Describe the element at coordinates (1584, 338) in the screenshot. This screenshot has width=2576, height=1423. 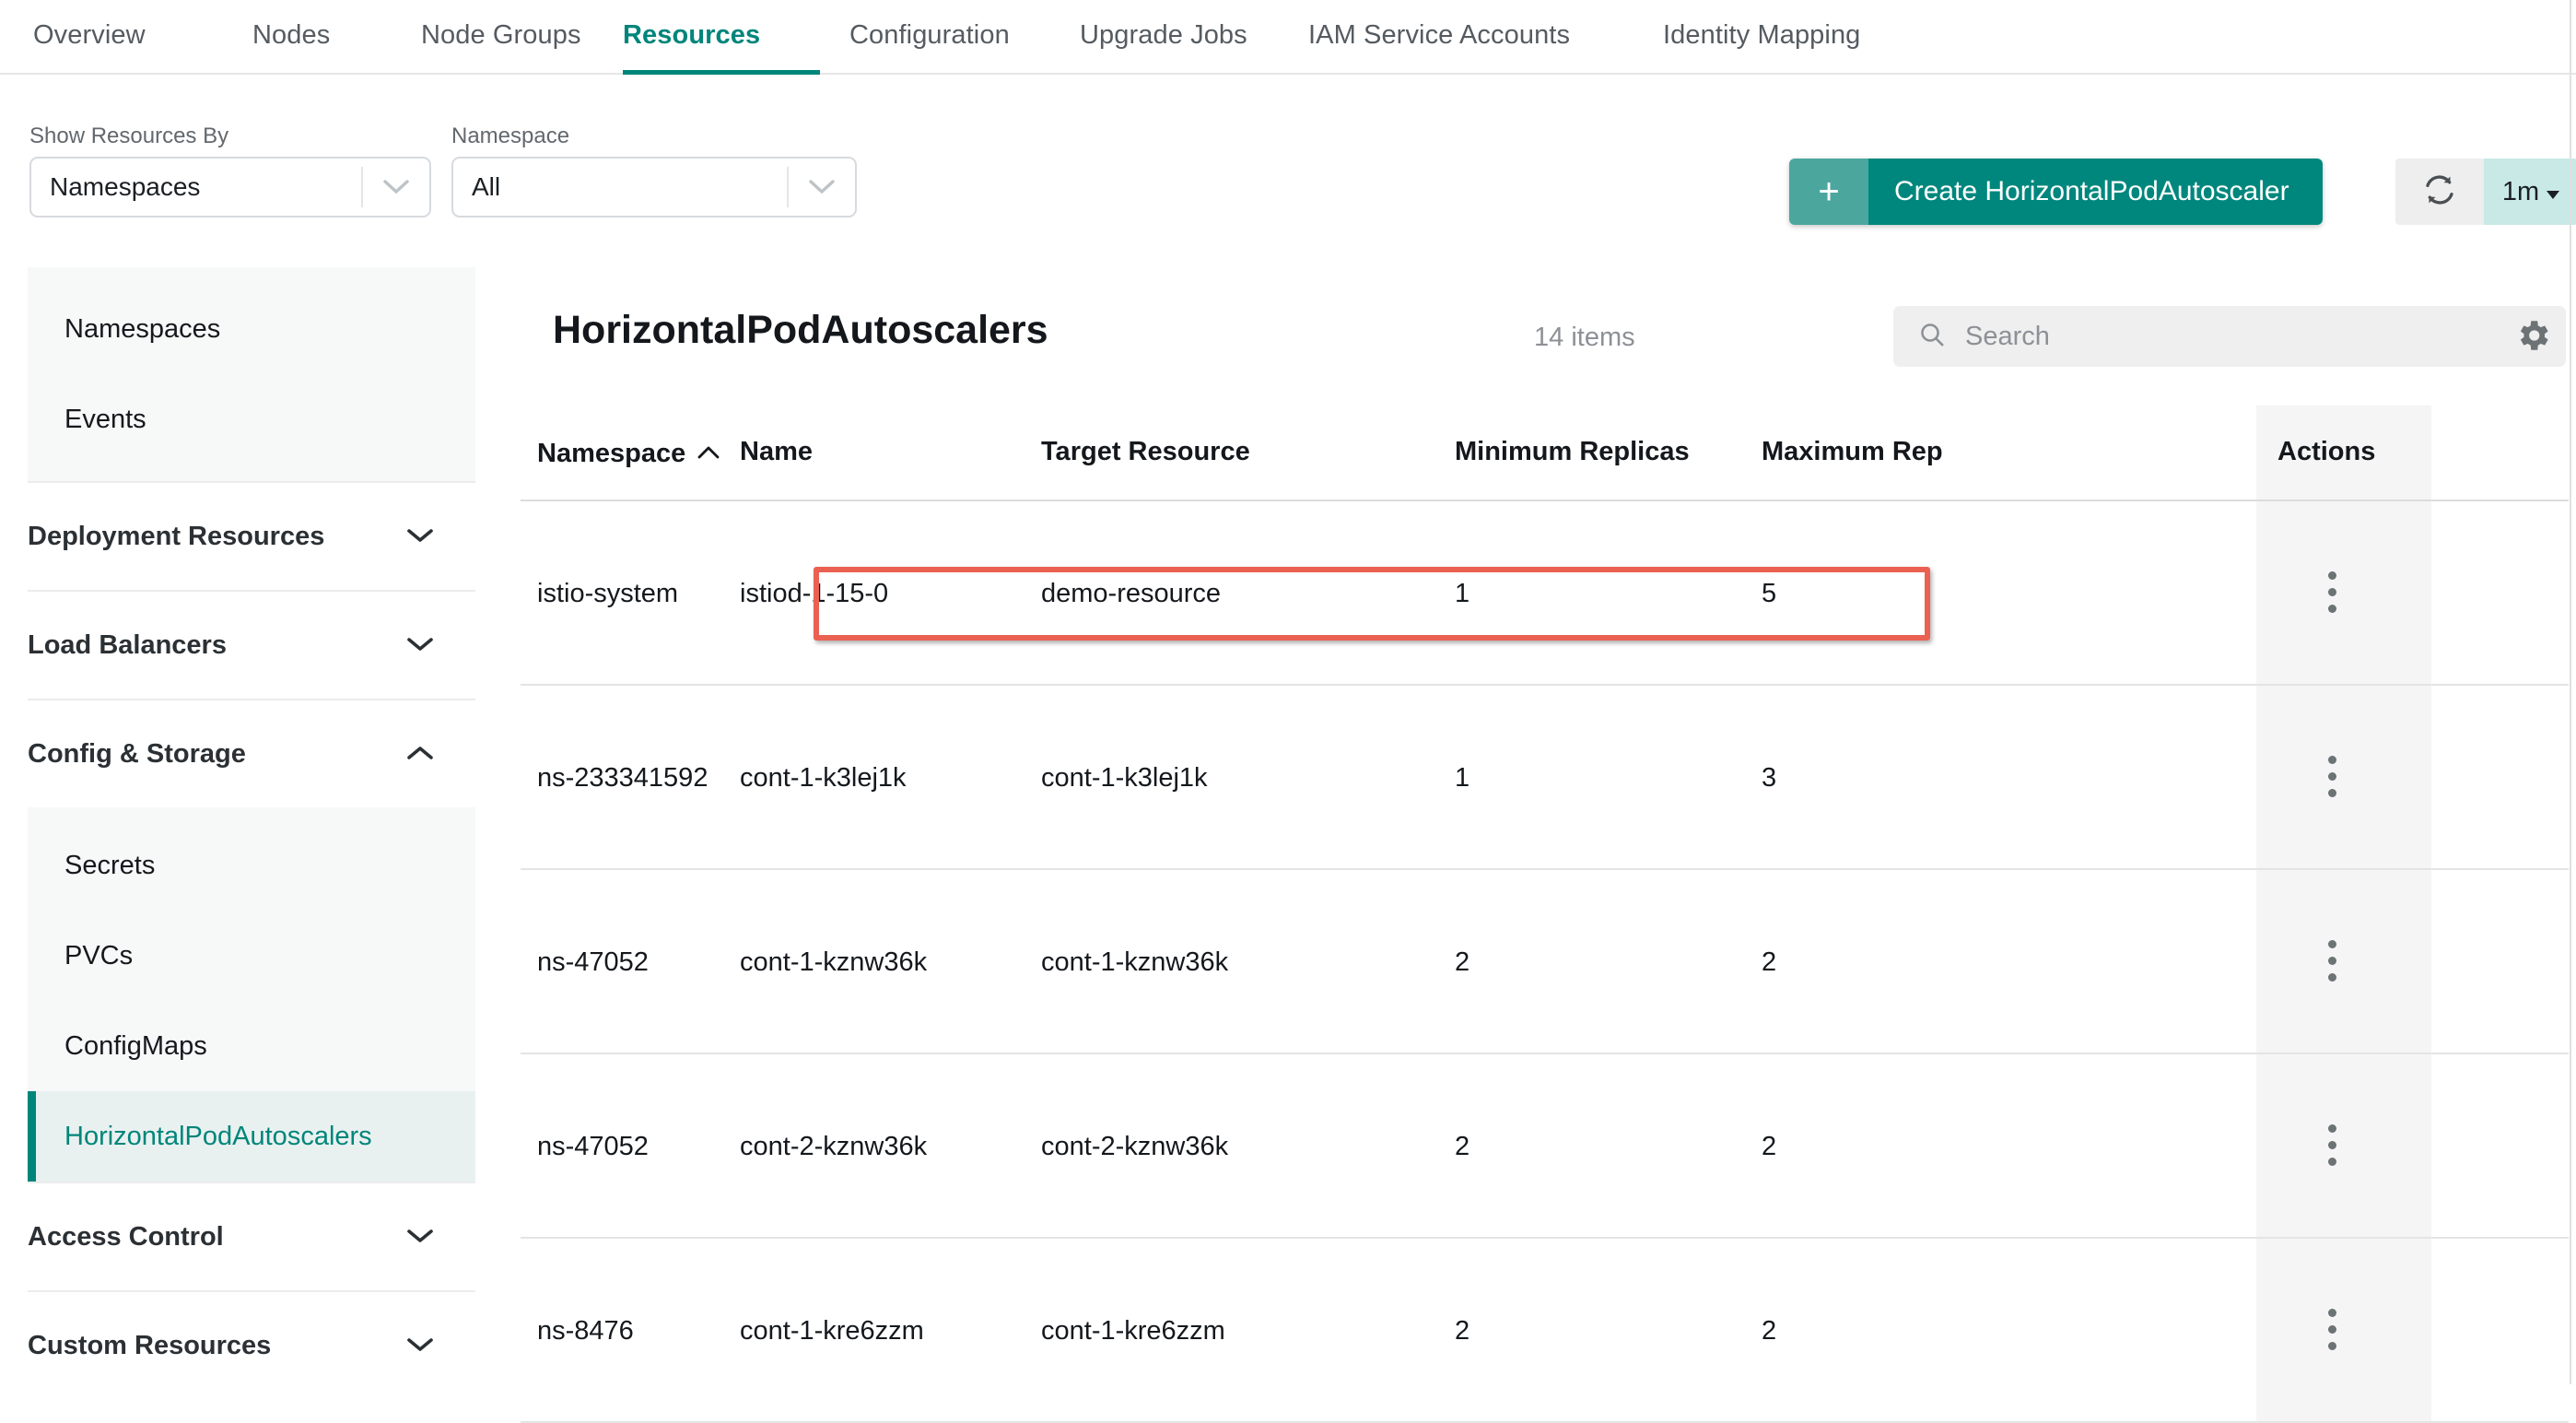
I see `item-count: 14 items` at that location.